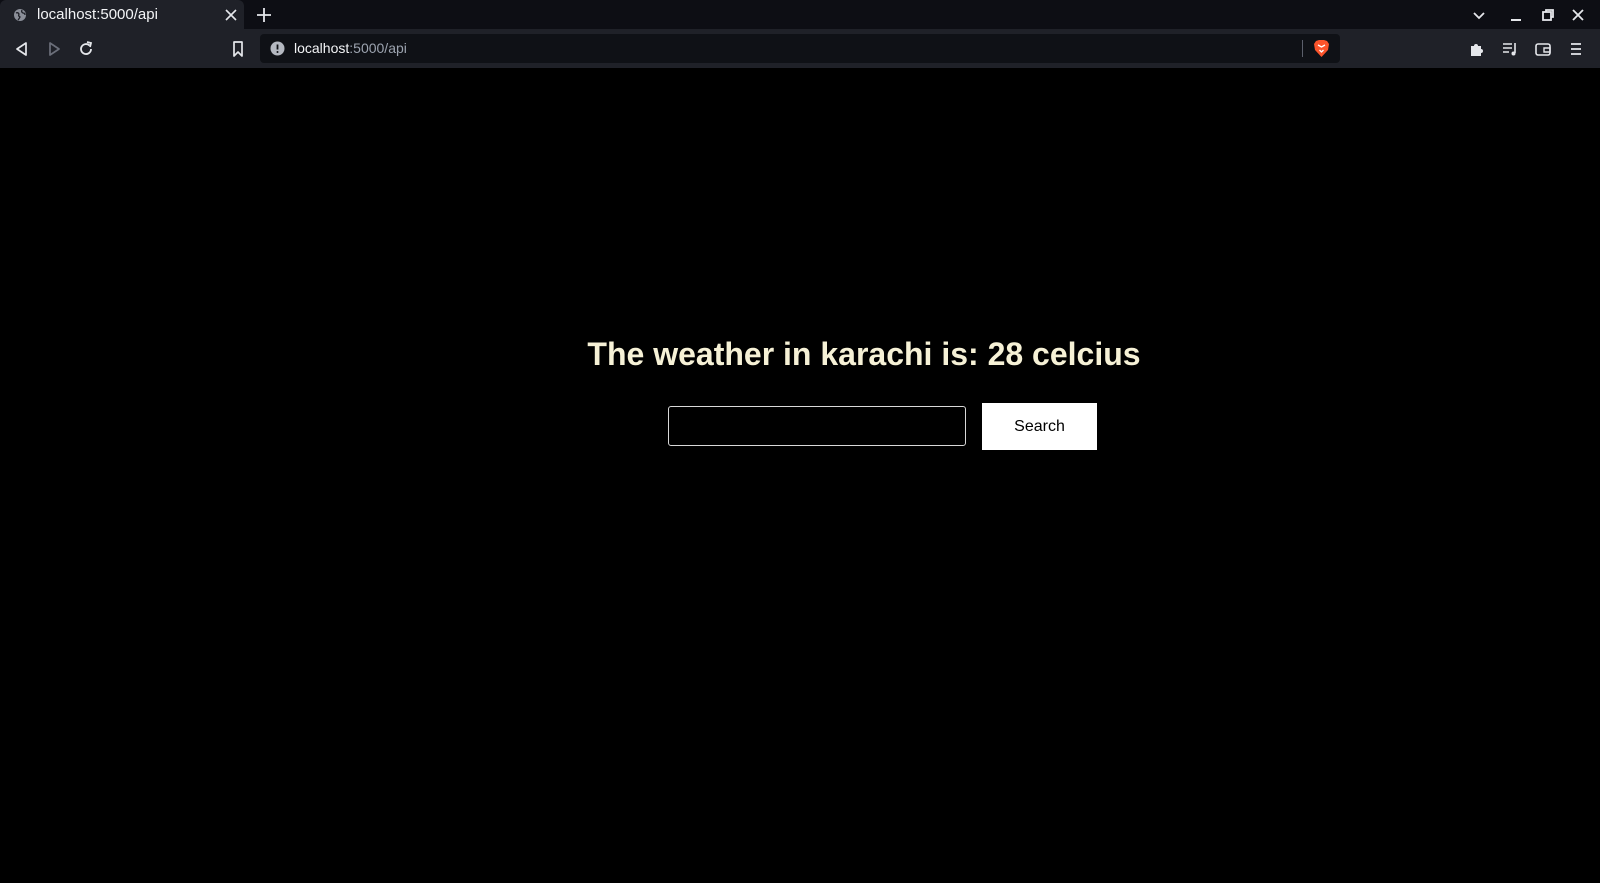 This screenshot has width=1600, height=883. I want to click on hamburger-menu-icon, so click(1576, 49).